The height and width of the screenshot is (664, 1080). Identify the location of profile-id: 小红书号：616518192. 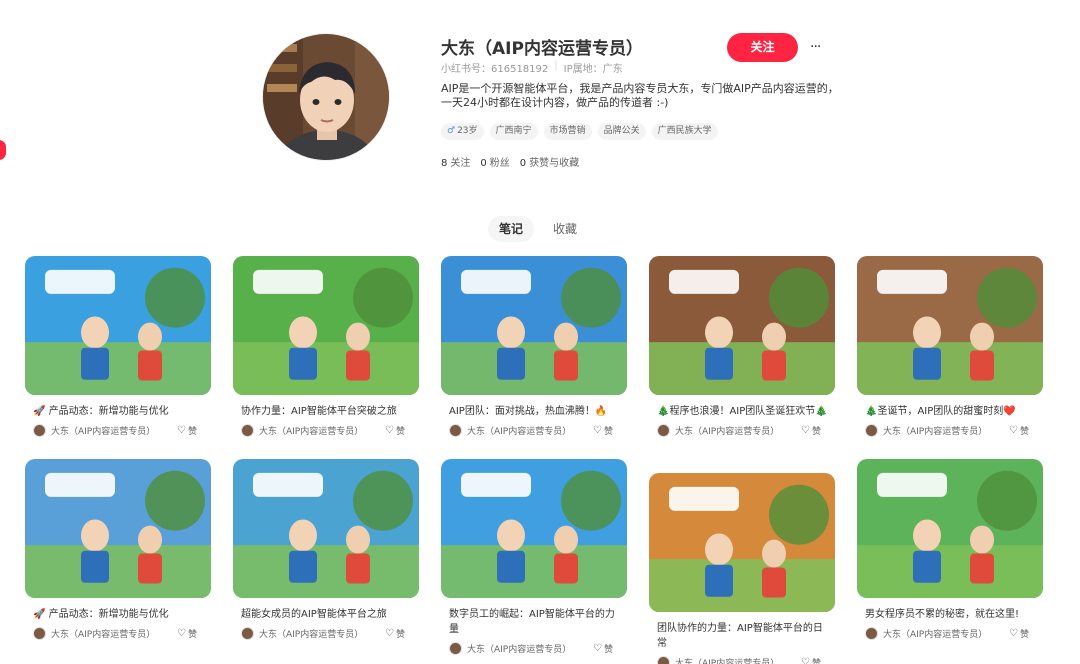
(495, 69).